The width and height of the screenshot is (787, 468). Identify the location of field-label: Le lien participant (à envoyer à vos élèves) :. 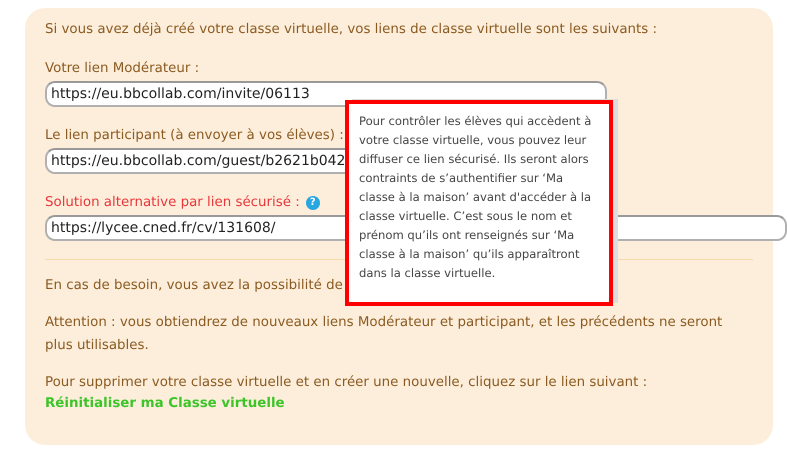
(194, 136).